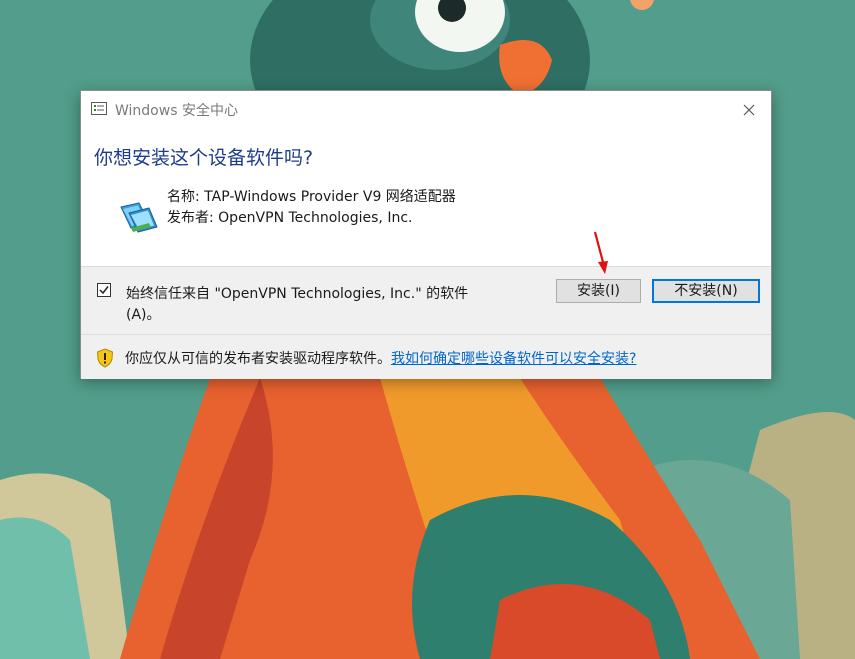 The height and width of the screenshot is (659, 855). I want to click on dialog-footer: 你应仅从可信的发布者安装驱动程序软件。我如何确定哪些设备软件可以安全安装?, so click(426, 356).